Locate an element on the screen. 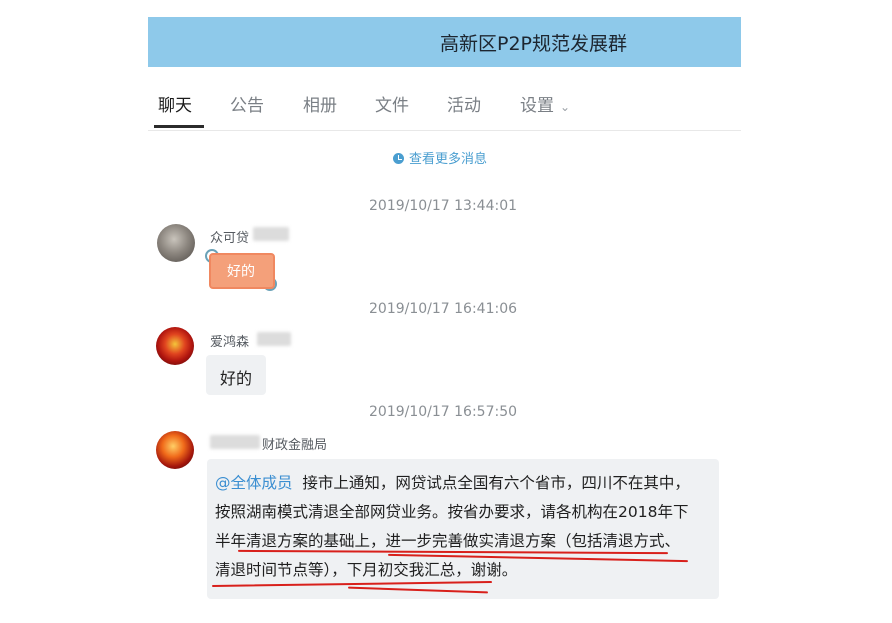 Image resolution: width=892 pixels, height=623 pixels. tab-settings-label: 设置 is located at coordinates (537, 106).